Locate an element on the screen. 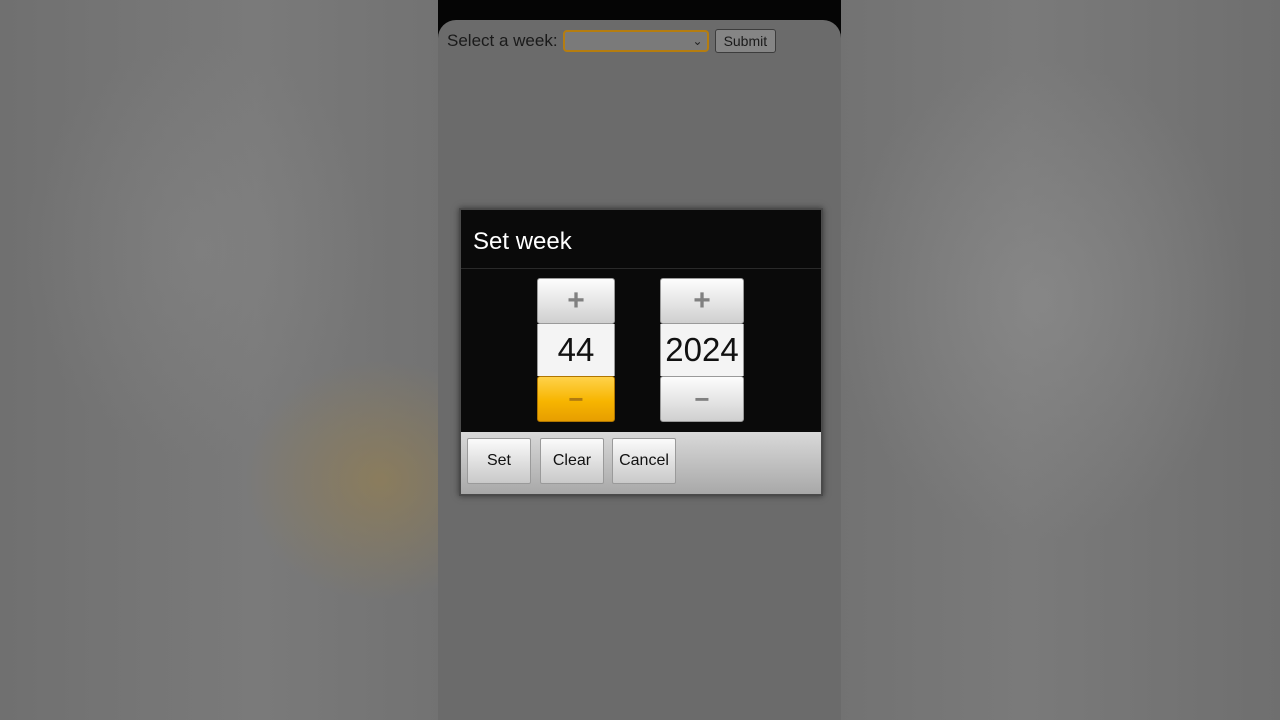 Image resolution: width=1280 pixels, height=720 pixels. week-value: 44 is located at coordinates (576, 350).